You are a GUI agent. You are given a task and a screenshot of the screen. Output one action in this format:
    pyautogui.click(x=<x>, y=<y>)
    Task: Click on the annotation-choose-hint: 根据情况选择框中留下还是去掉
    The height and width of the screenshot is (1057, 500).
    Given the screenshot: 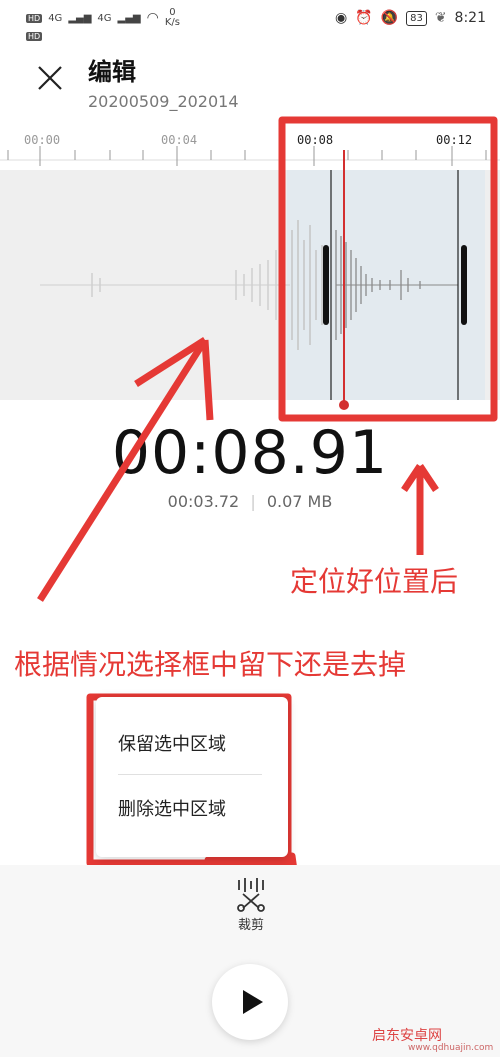 What is the action you would take?
    pyautogui.click(x=210, y=664)
    